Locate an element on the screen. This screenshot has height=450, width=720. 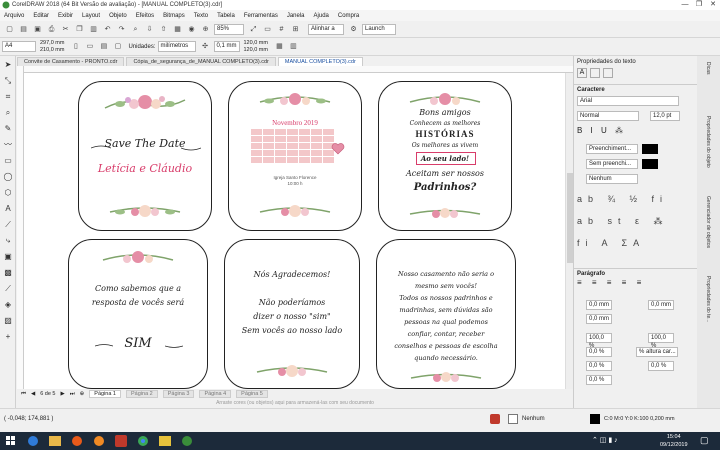
docker-tab-object-manager: Gerenciador de objetos is located at coordinates (706, 222).